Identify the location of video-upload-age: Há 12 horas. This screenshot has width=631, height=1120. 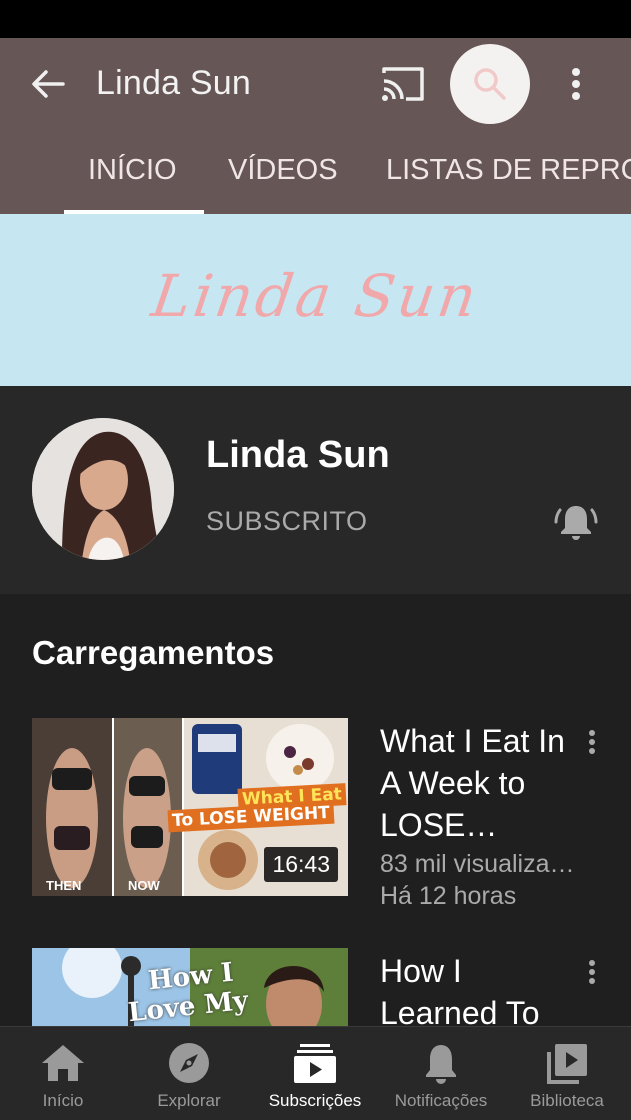
(448, 896).